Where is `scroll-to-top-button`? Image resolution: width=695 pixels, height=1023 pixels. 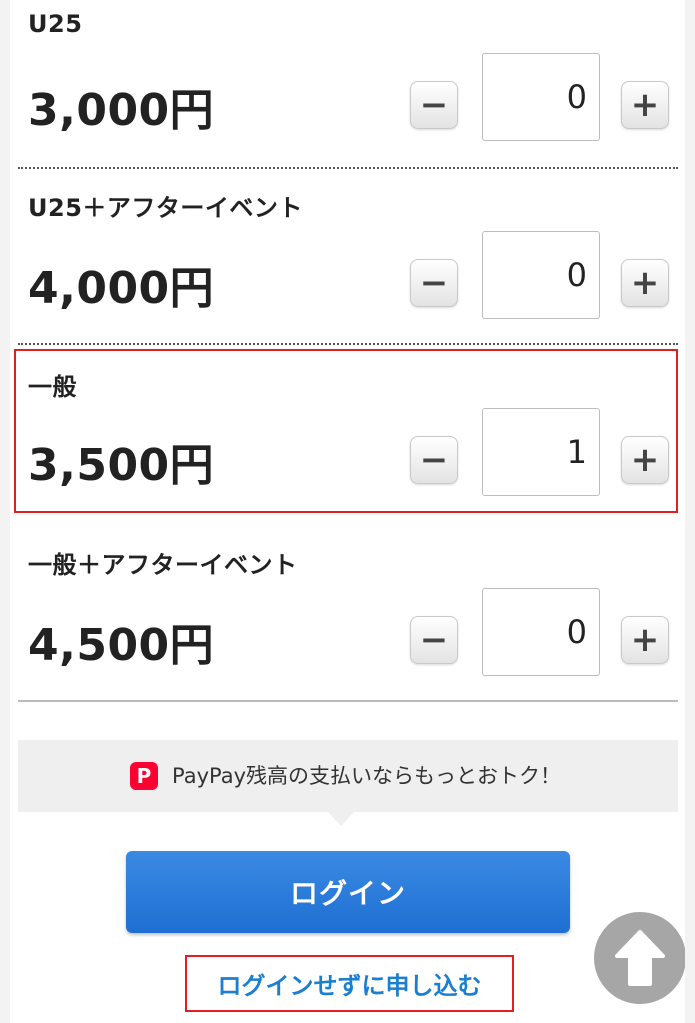 scroll-to-top-button is located at coordinates (639, 958).